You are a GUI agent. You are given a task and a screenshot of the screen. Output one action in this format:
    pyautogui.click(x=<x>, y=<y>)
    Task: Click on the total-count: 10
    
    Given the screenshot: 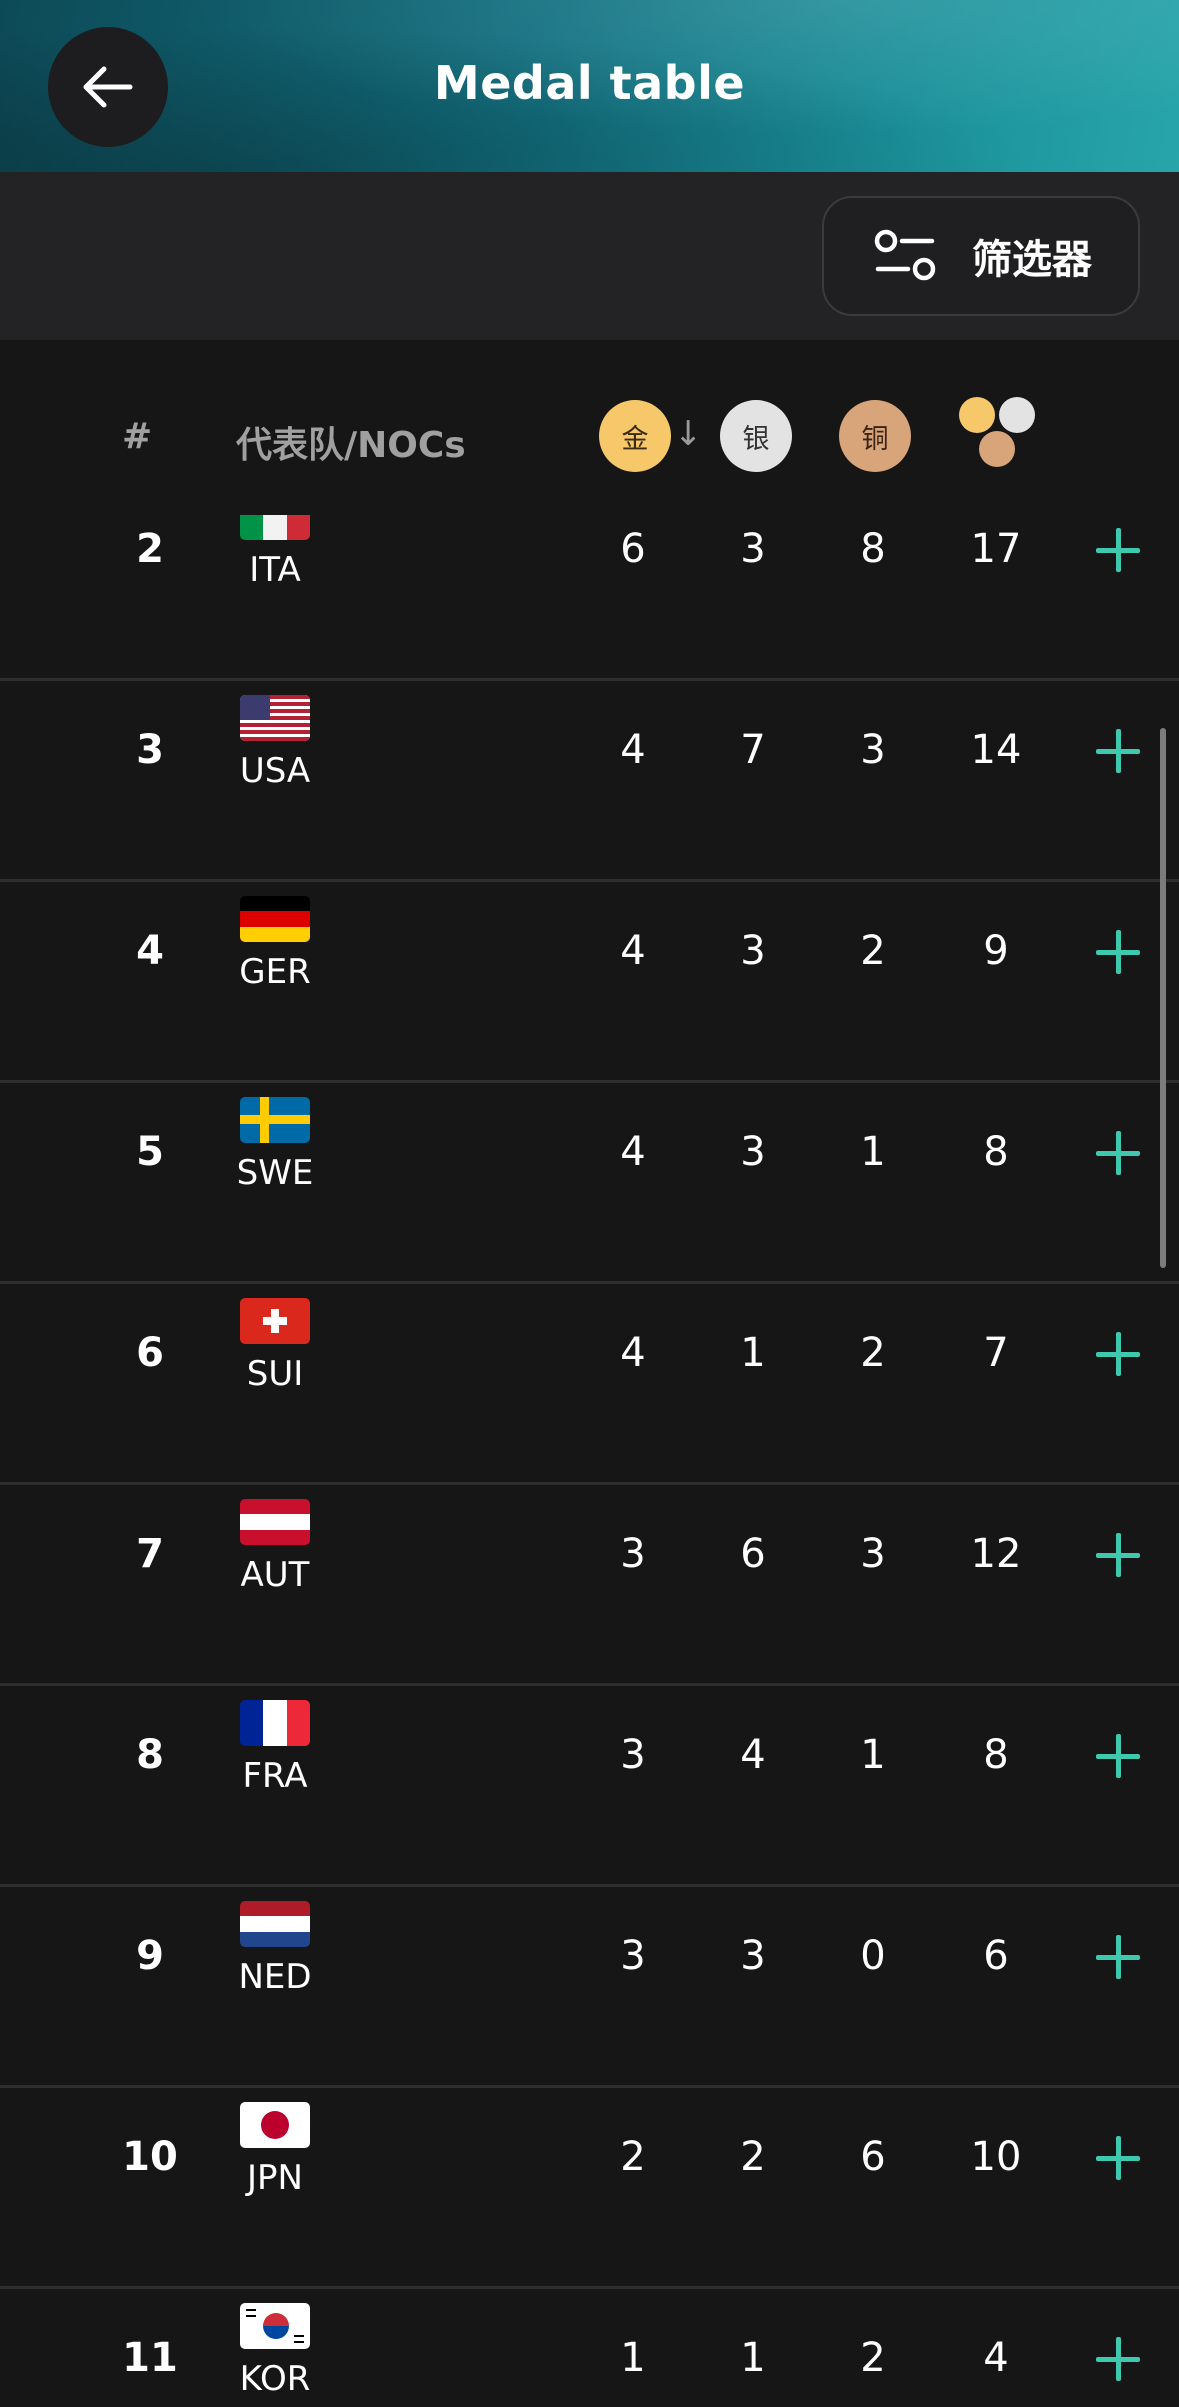 What is the action you would take?
    pyautogui.click(x=996, y=2157)
    